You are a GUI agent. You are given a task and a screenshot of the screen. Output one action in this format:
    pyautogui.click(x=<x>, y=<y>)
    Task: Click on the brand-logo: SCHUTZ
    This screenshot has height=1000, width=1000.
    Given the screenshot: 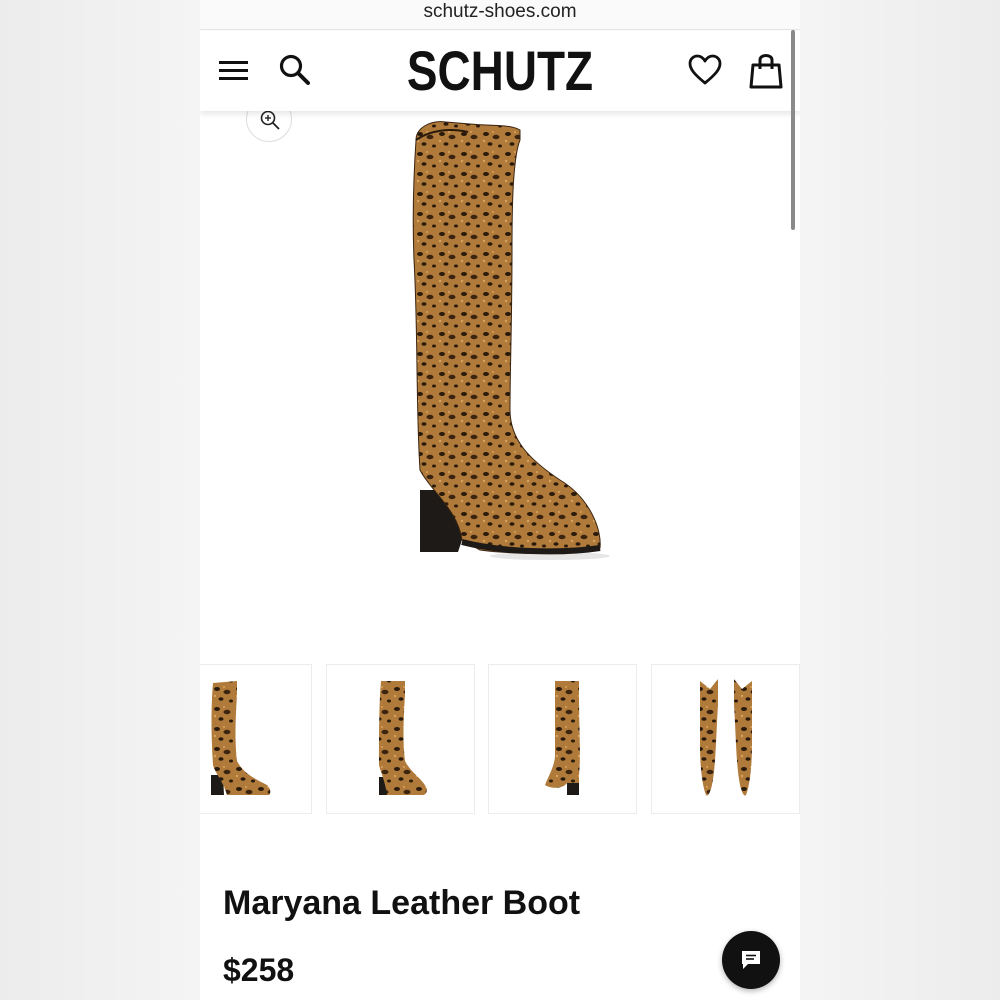 What is the action you would take?
    pyautogui.click(x=500, y=71)
    